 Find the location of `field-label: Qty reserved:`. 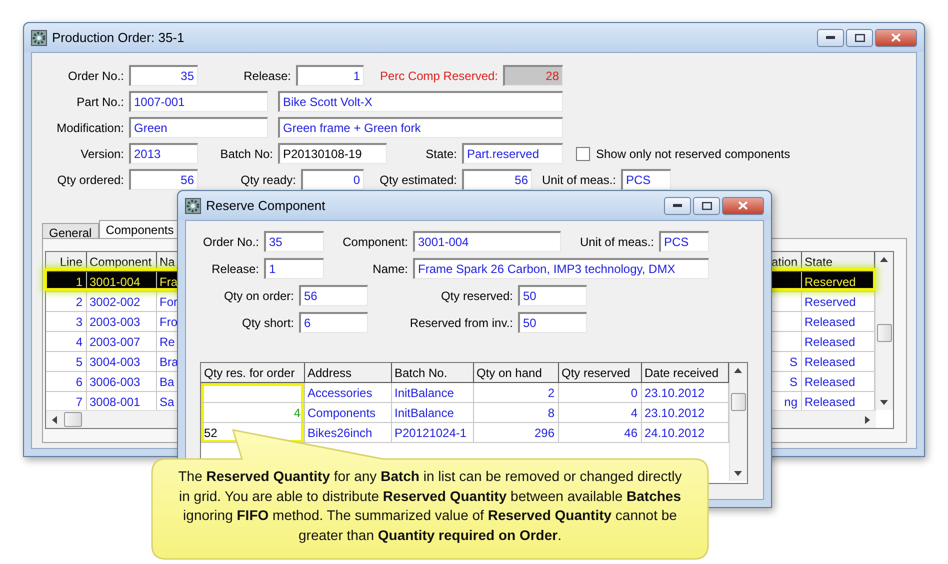

field-label: Qty reserved: is located at coordinates (476, 295).